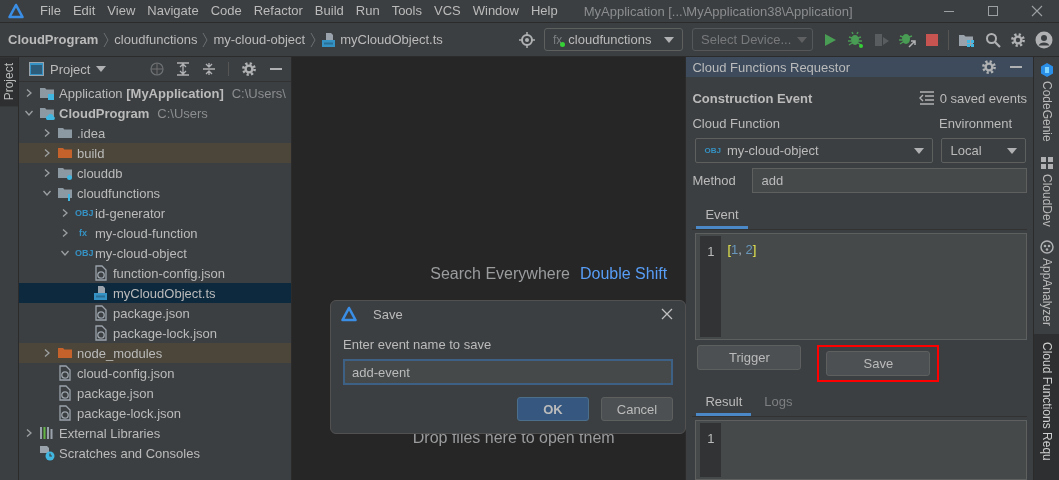 This screenshot has width=1059, height=480. I want to click on menu-item: Help, so click(544, 11).